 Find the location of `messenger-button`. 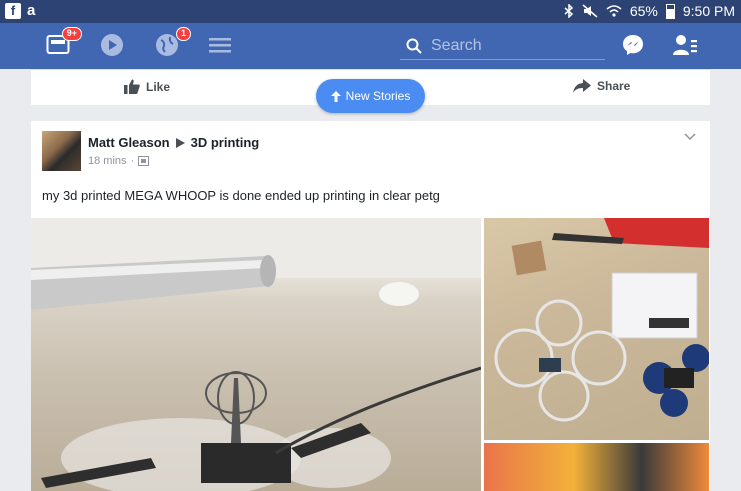

messenger-button is located at coordinates (634, 46).